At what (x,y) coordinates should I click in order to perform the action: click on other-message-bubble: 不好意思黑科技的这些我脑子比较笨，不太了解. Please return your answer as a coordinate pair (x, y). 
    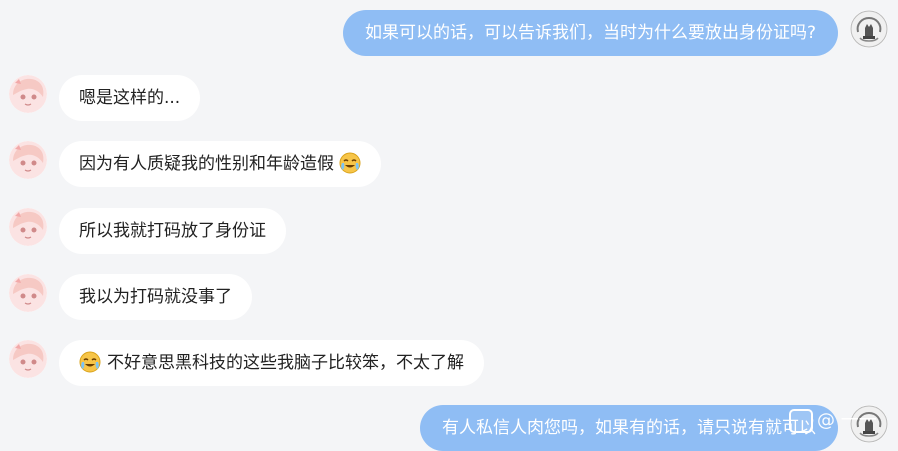
    Looking at the image, I should click on (271, 363).